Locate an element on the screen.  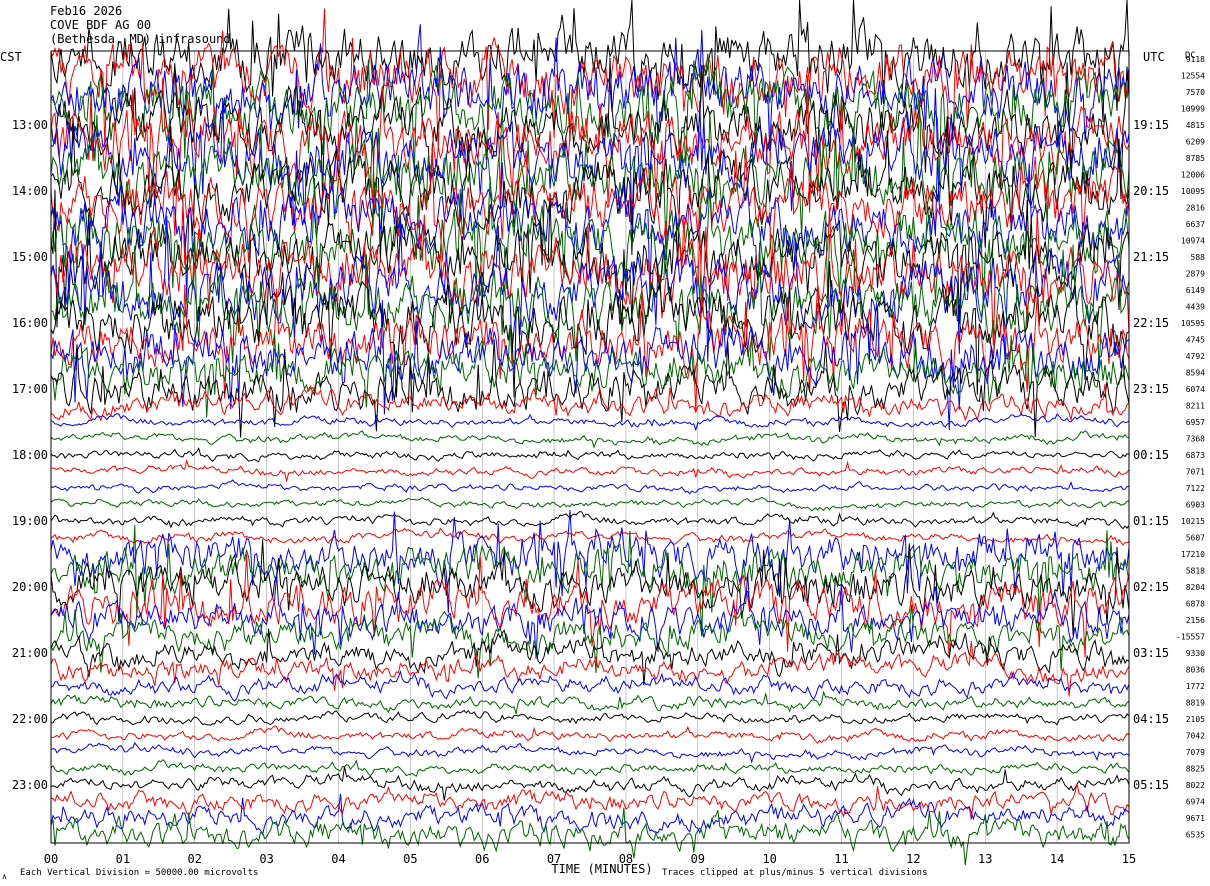
left-hour-label: 14:00 is located at coordinates (30, 191).